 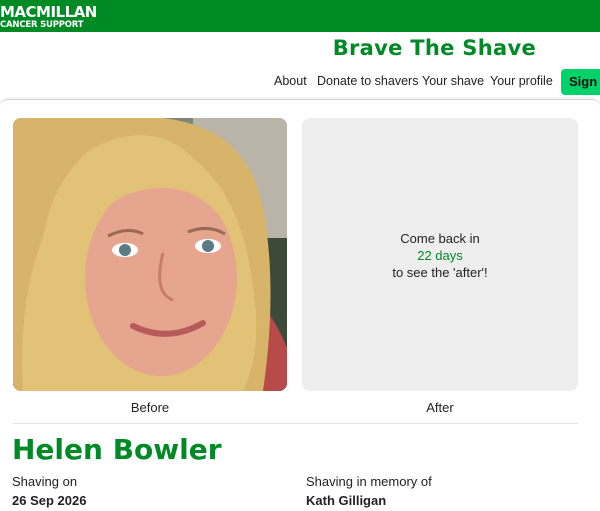 I want to click on logo-line-2: CANCER SUPPORT, so click(x=42, y=25).